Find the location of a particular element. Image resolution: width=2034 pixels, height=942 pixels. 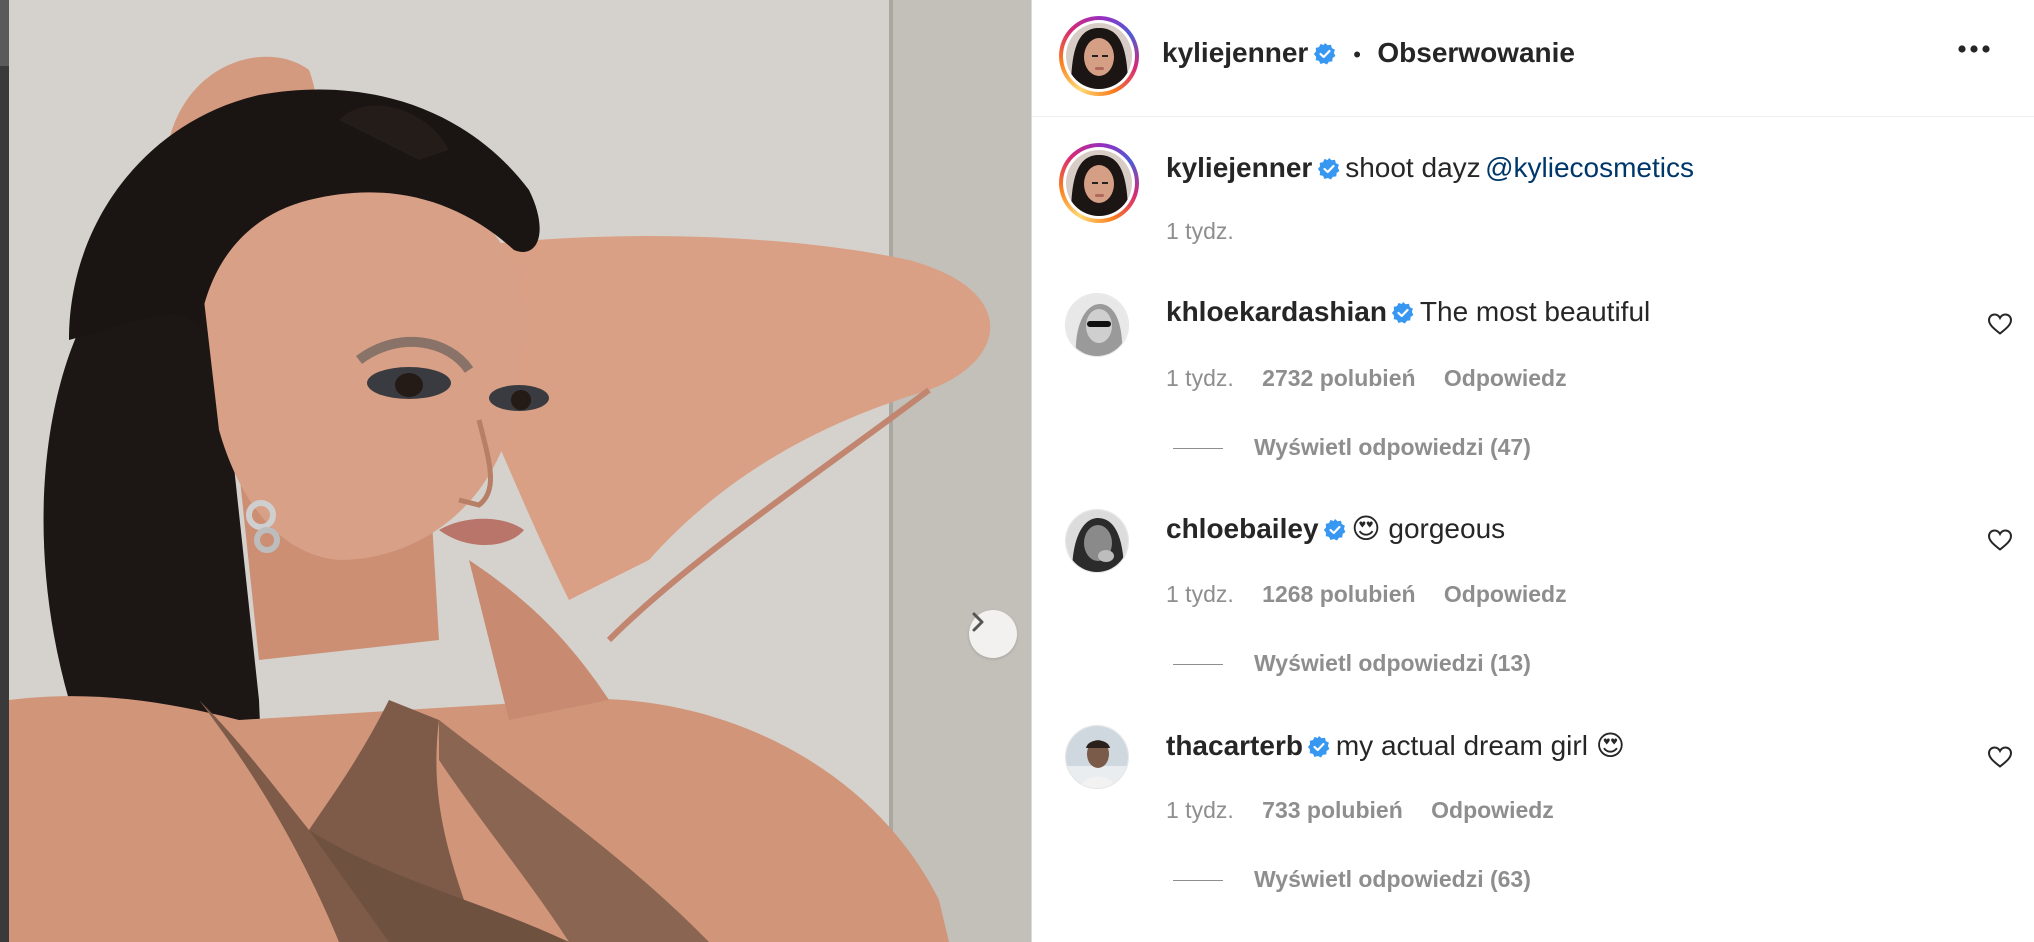

comment-likes: 1268 polubień is located at coordinates (1338, 594).